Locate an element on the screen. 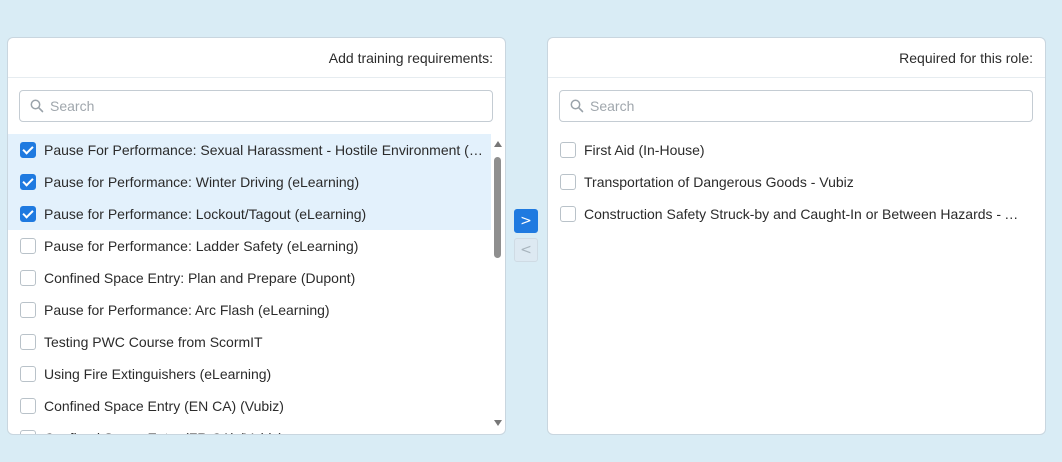  list-item-label: Using Fire Extinguishers (eLearning) is located at coordinates (158, 374).